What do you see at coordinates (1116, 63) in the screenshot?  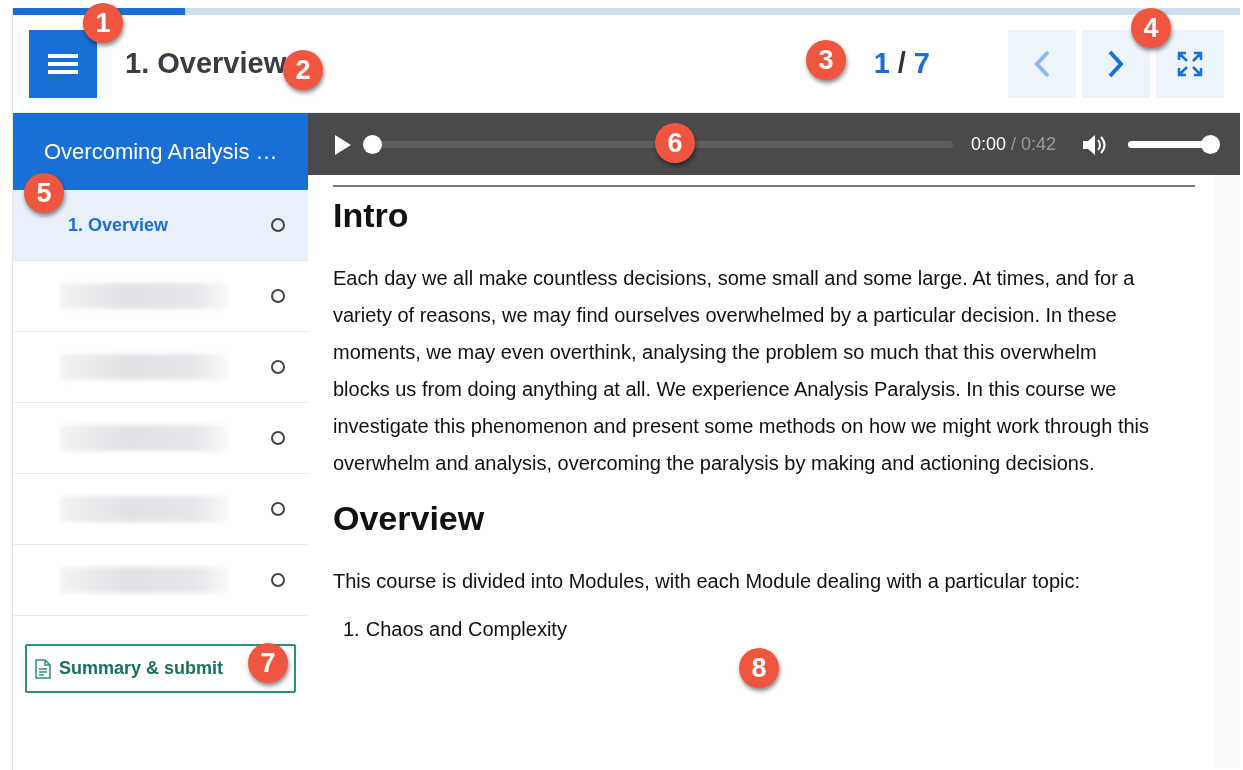 I see `chevron-right-icon` at bounding box center [1116, 63].